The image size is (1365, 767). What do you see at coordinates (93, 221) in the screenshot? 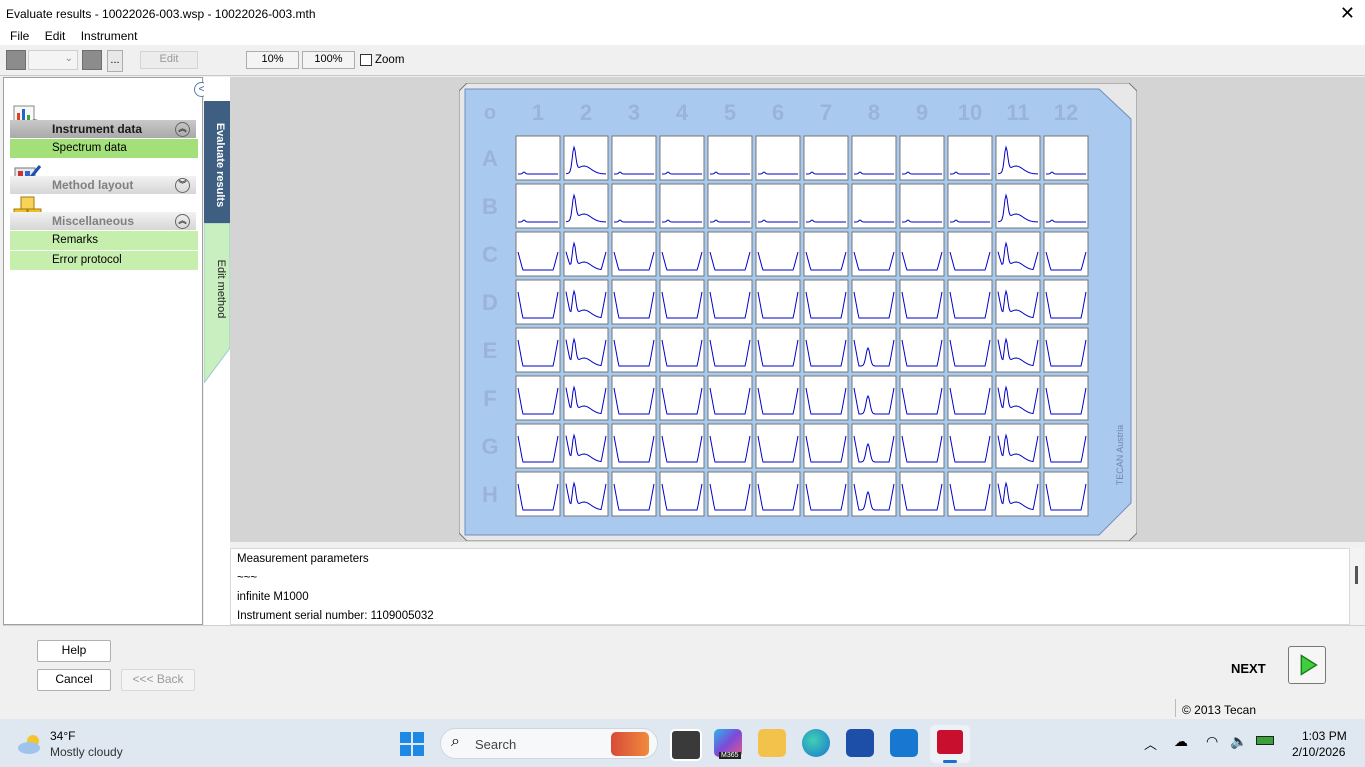
I see `group-miscellaneous-label: Miscellaneous` at bounding box center [93, 221].